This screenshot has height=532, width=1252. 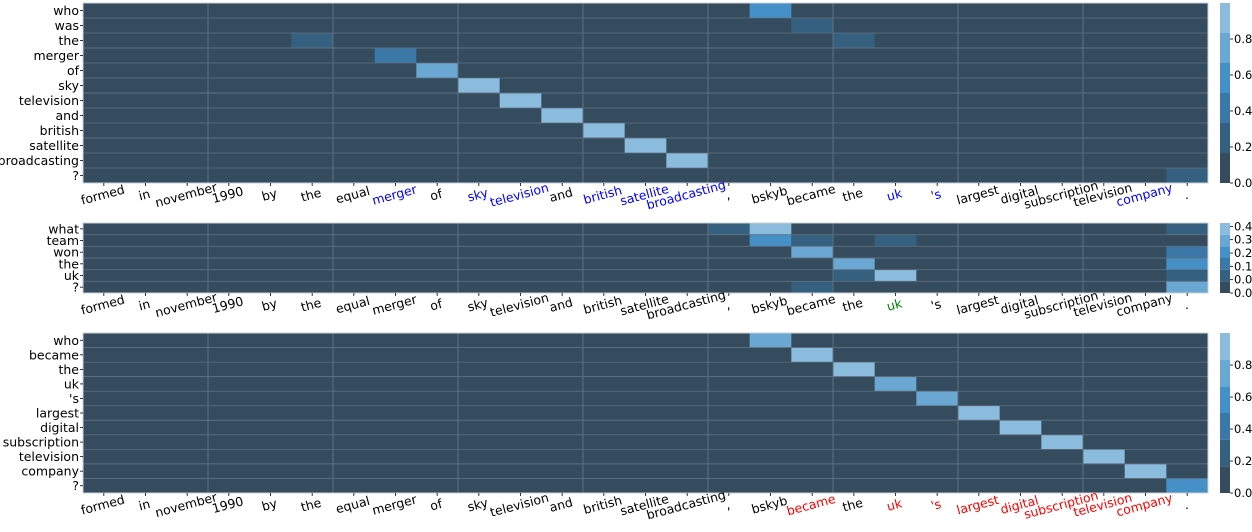 What do you see at coordinates (1243, 493) in the screenshot?
I see `colorbar-tick-label: 0.0` at bounding box center [1243, 493].